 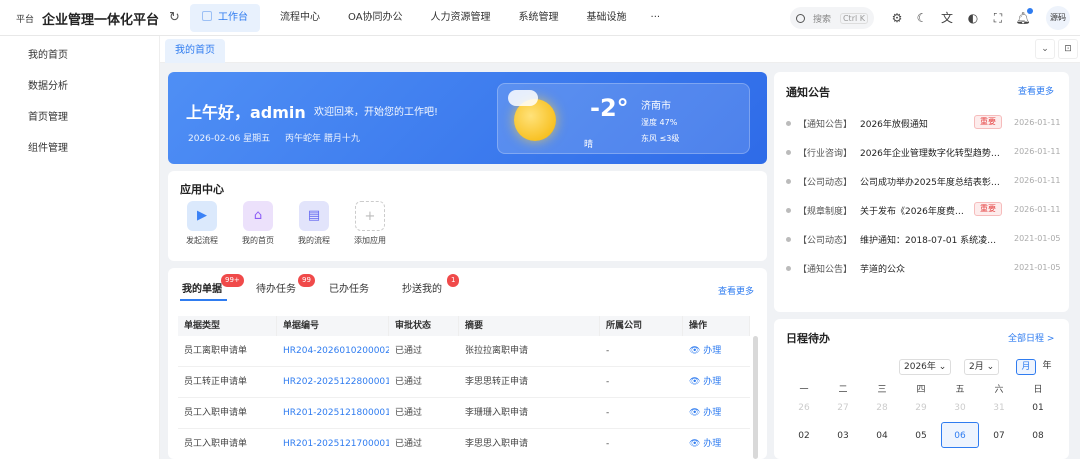 I want to click on sidebar-item-home-management: 首页管理, so click(x=79, y=113).